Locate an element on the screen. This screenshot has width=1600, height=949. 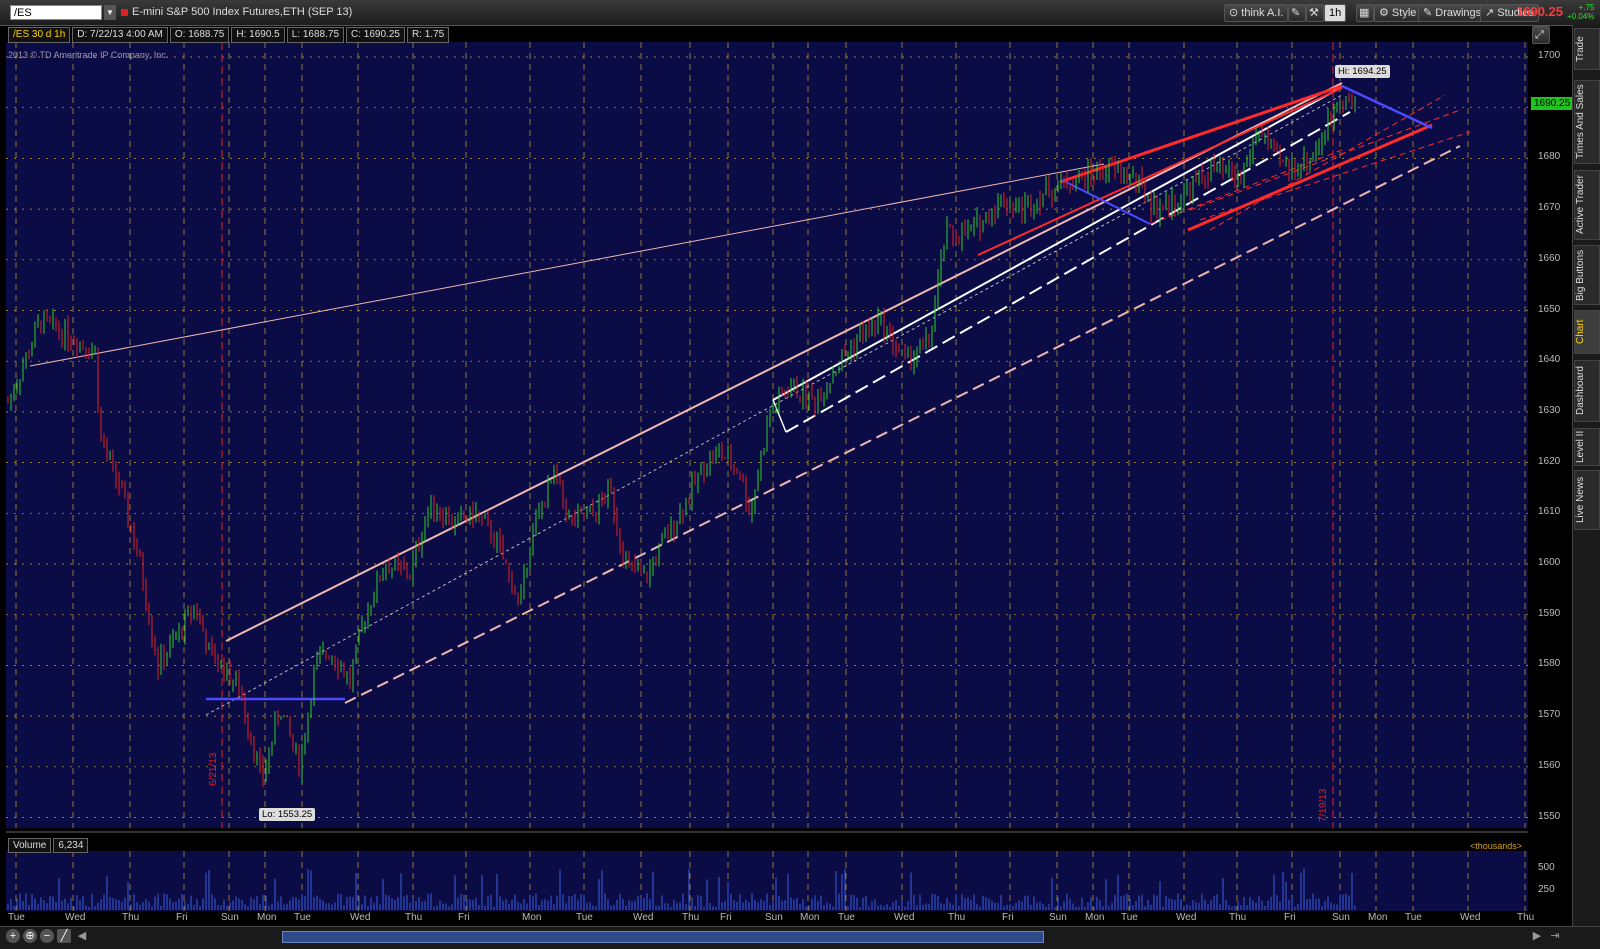
bar-high: H: 1690.5 is located at coordinates (258, 35).